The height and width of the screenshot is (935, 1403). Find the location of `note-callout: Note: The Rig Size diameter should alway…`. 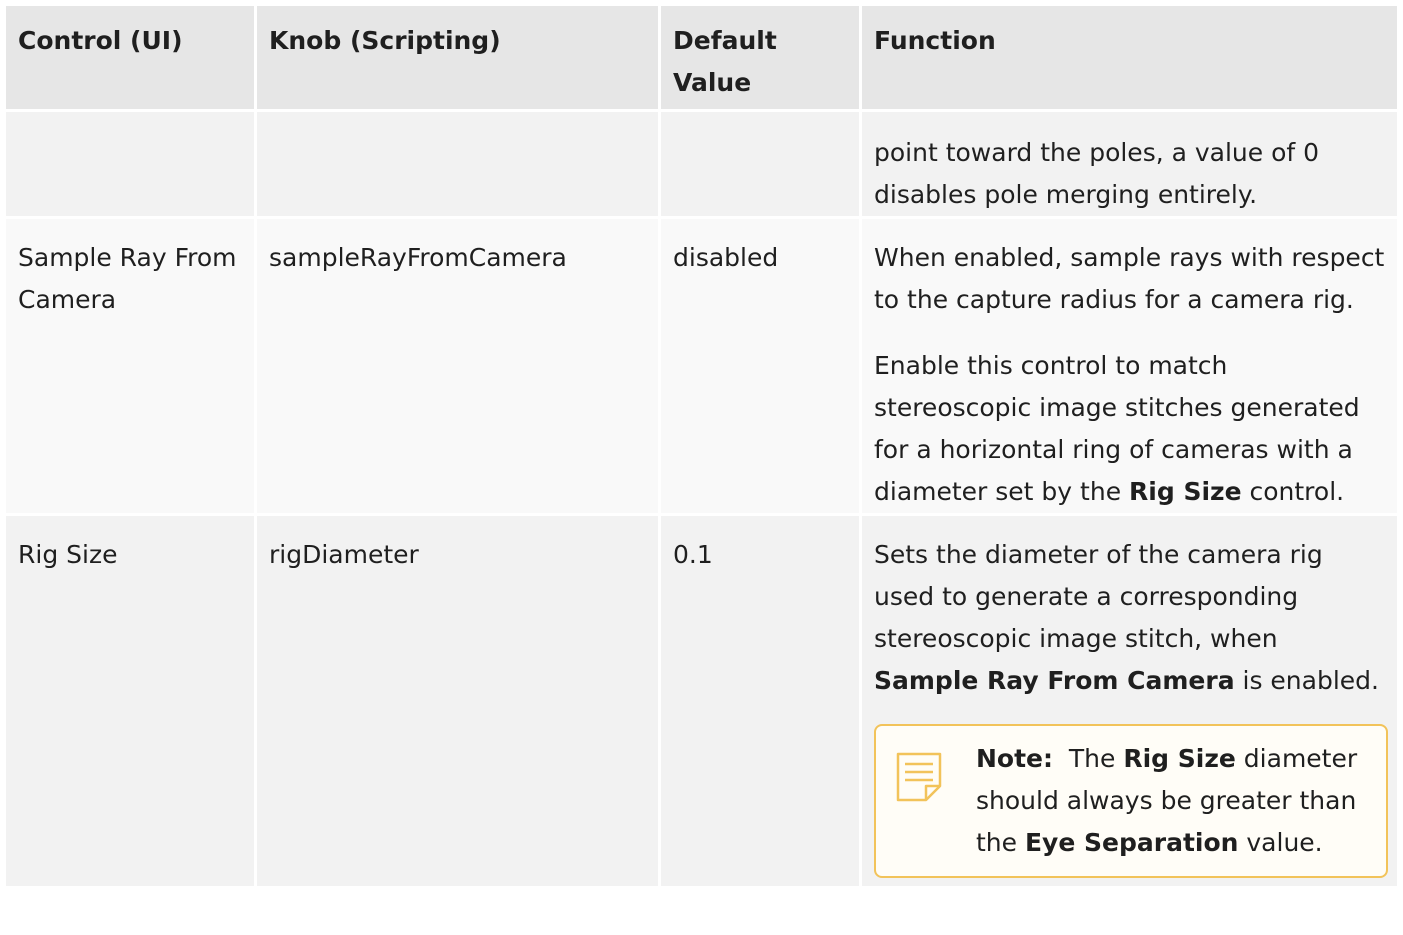

note-callout: Note: The Rig Size diameter should alway… is located at coordinates (1131, 801).